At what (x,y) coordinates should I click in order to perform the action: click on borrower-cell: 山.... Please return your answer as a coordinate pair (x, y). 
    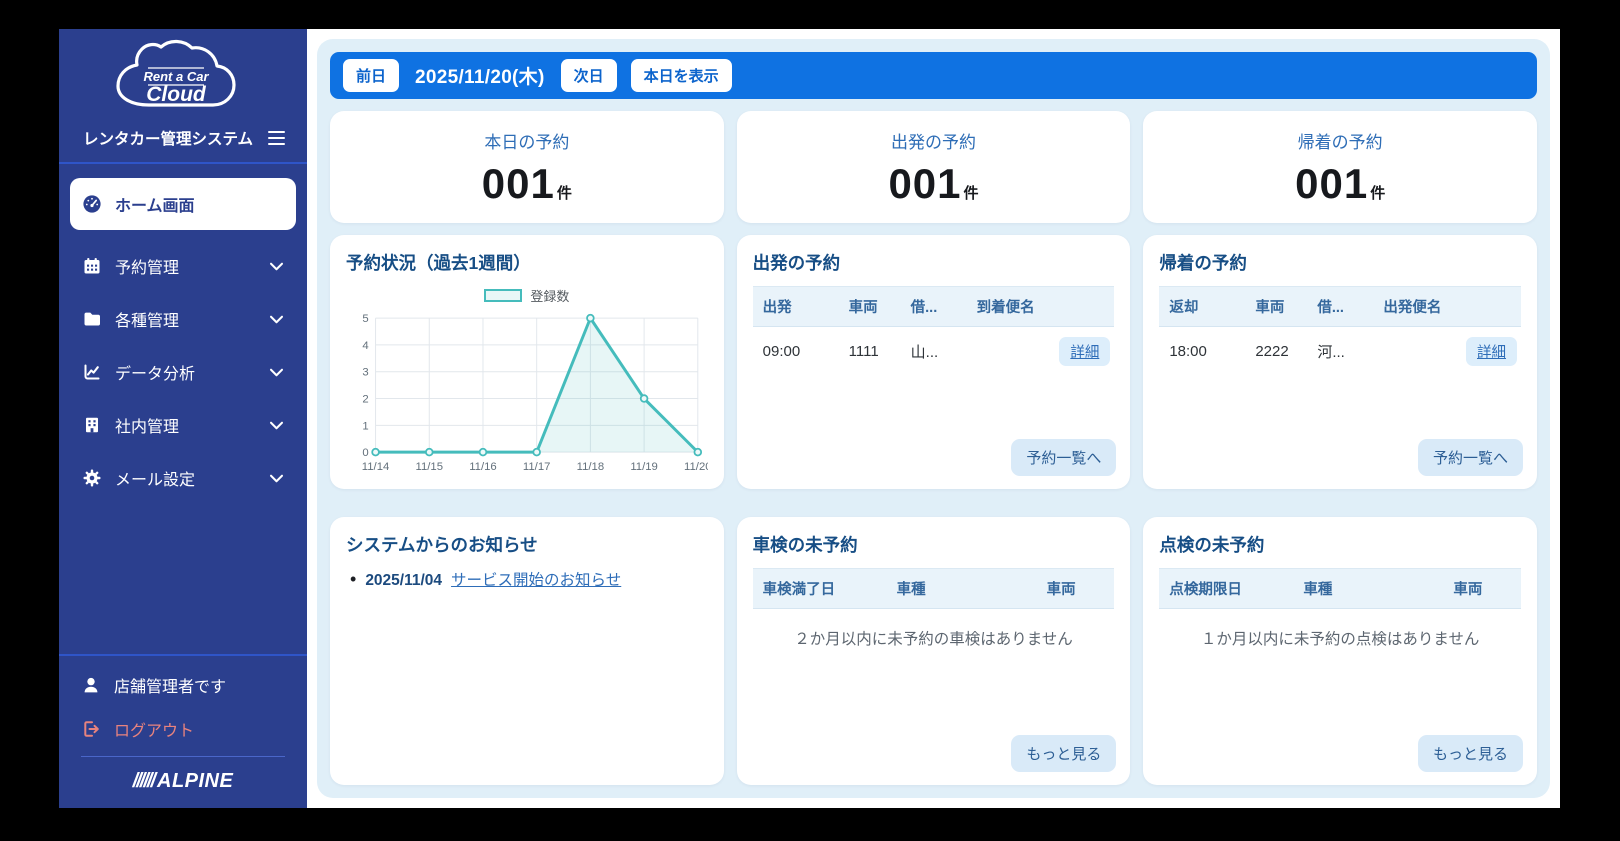
    Looking at the image, I should click on (924, 352).